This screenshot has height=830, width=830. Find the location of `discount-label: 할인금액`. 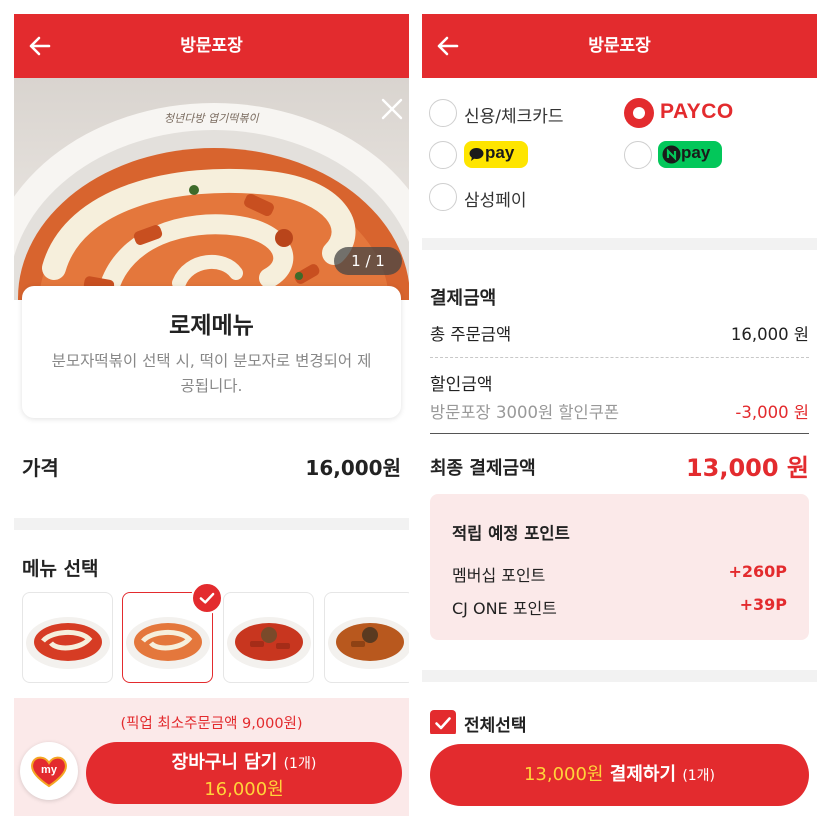

discount-label: 할인금액 is located at coordinates (461, 385).